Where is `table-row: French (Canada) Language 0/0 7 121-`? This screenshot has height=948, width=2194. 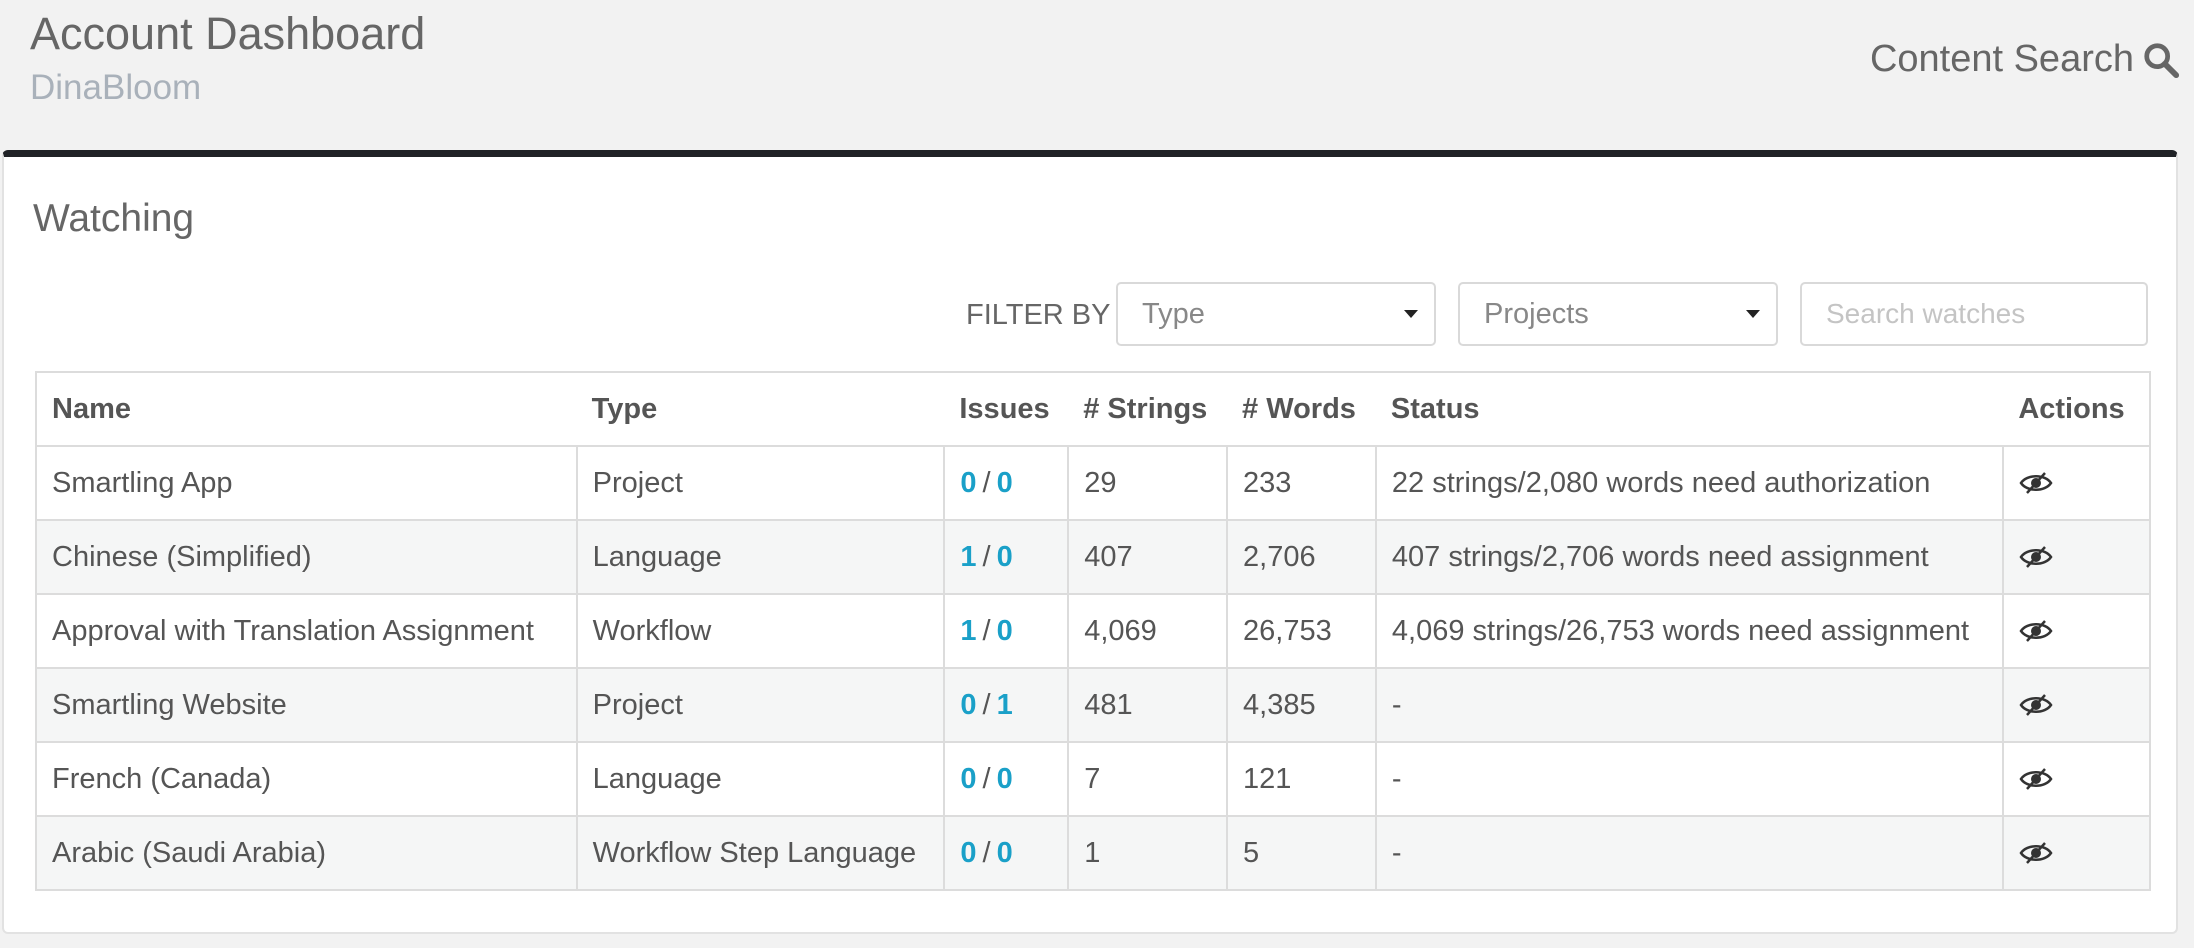 table-row: French (Canada) Language 0/0 7 121- is located at coordinates (1093, 779).